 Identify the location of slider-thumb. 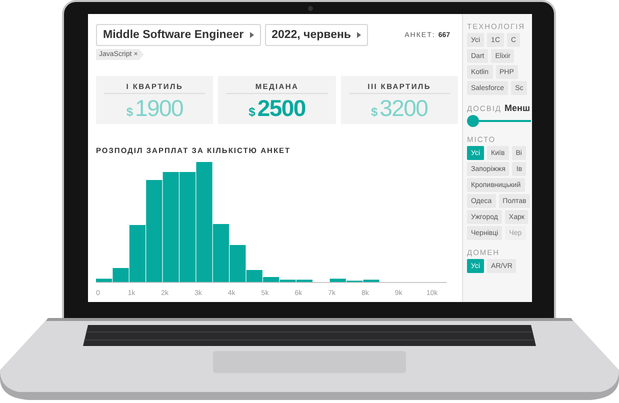
(473, 121).